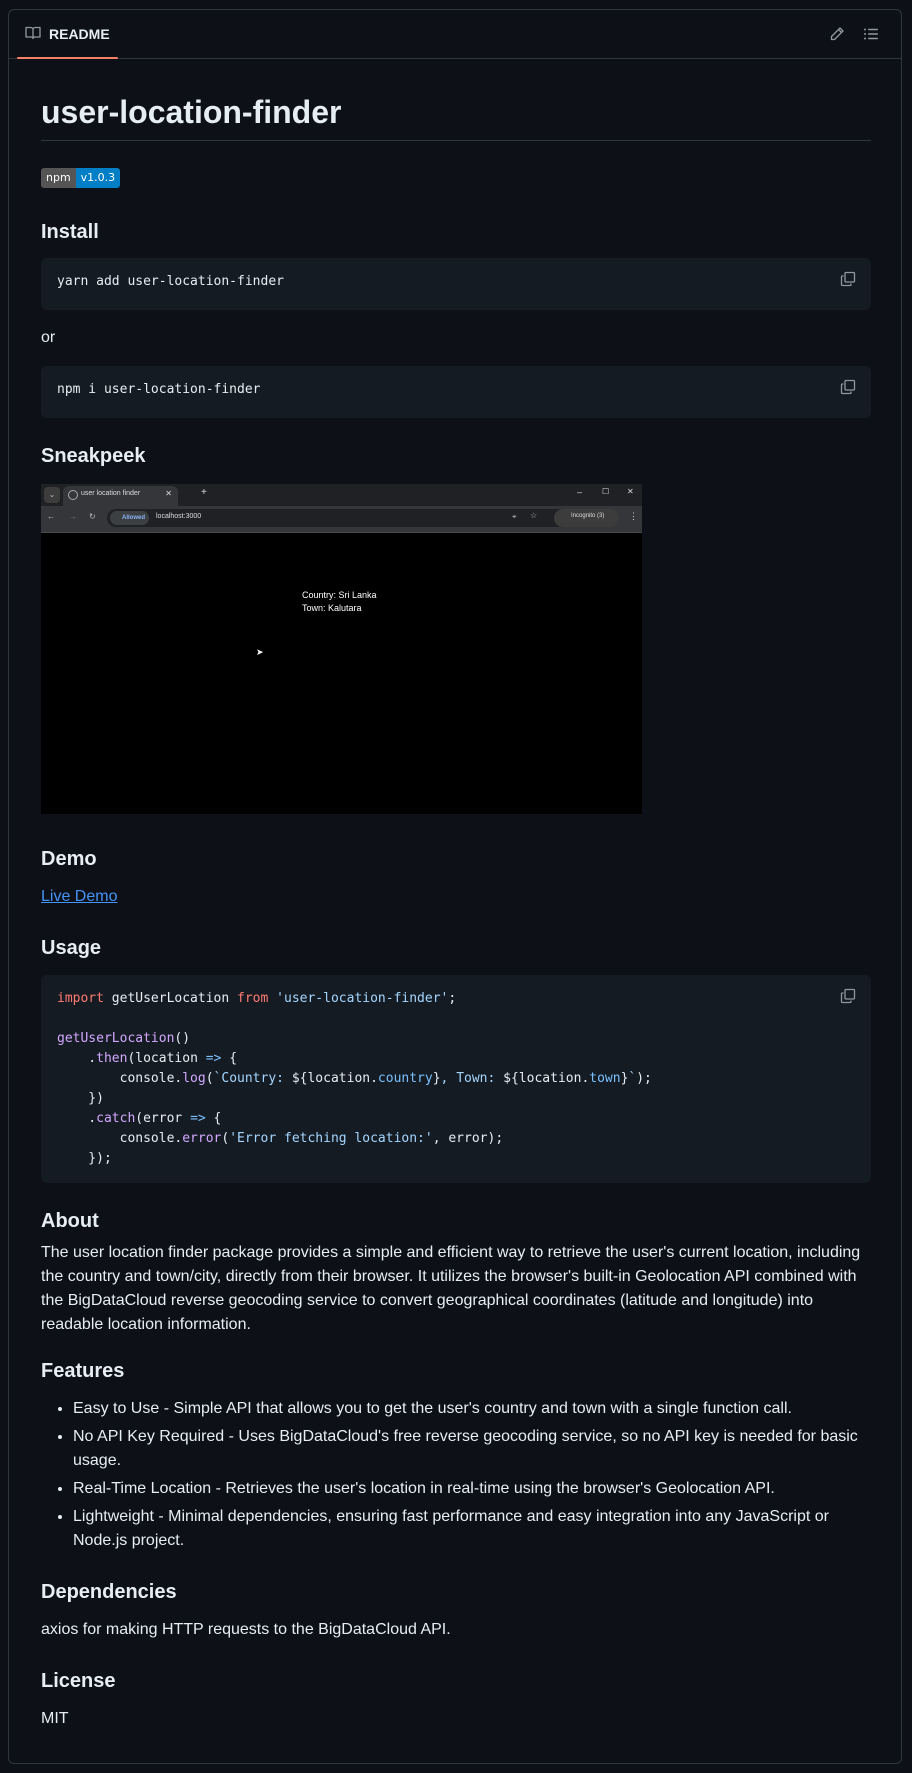  What do you see at coordinates (456, 116) in the screenshot?
I see `page-title: user-location-finder` at bounding box center [456, 116].